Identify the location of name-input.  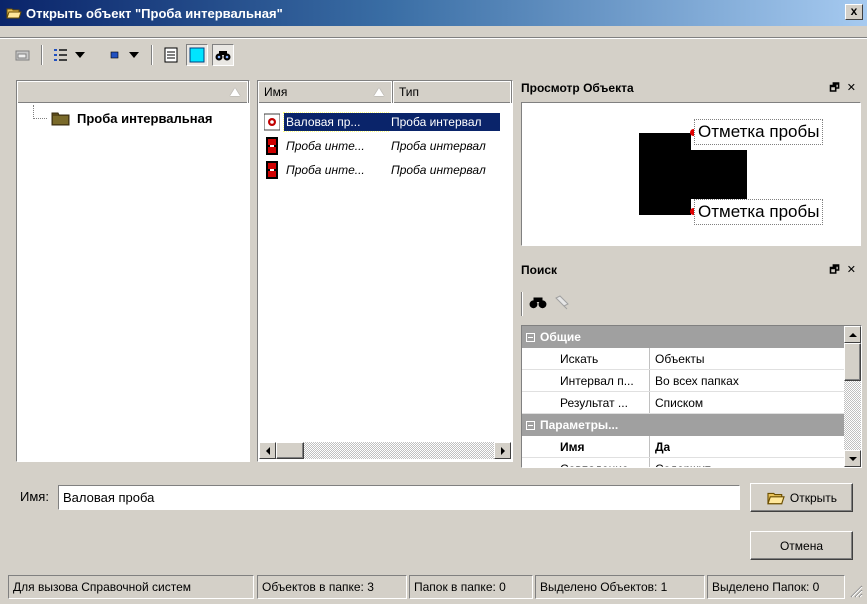
(399, 497).